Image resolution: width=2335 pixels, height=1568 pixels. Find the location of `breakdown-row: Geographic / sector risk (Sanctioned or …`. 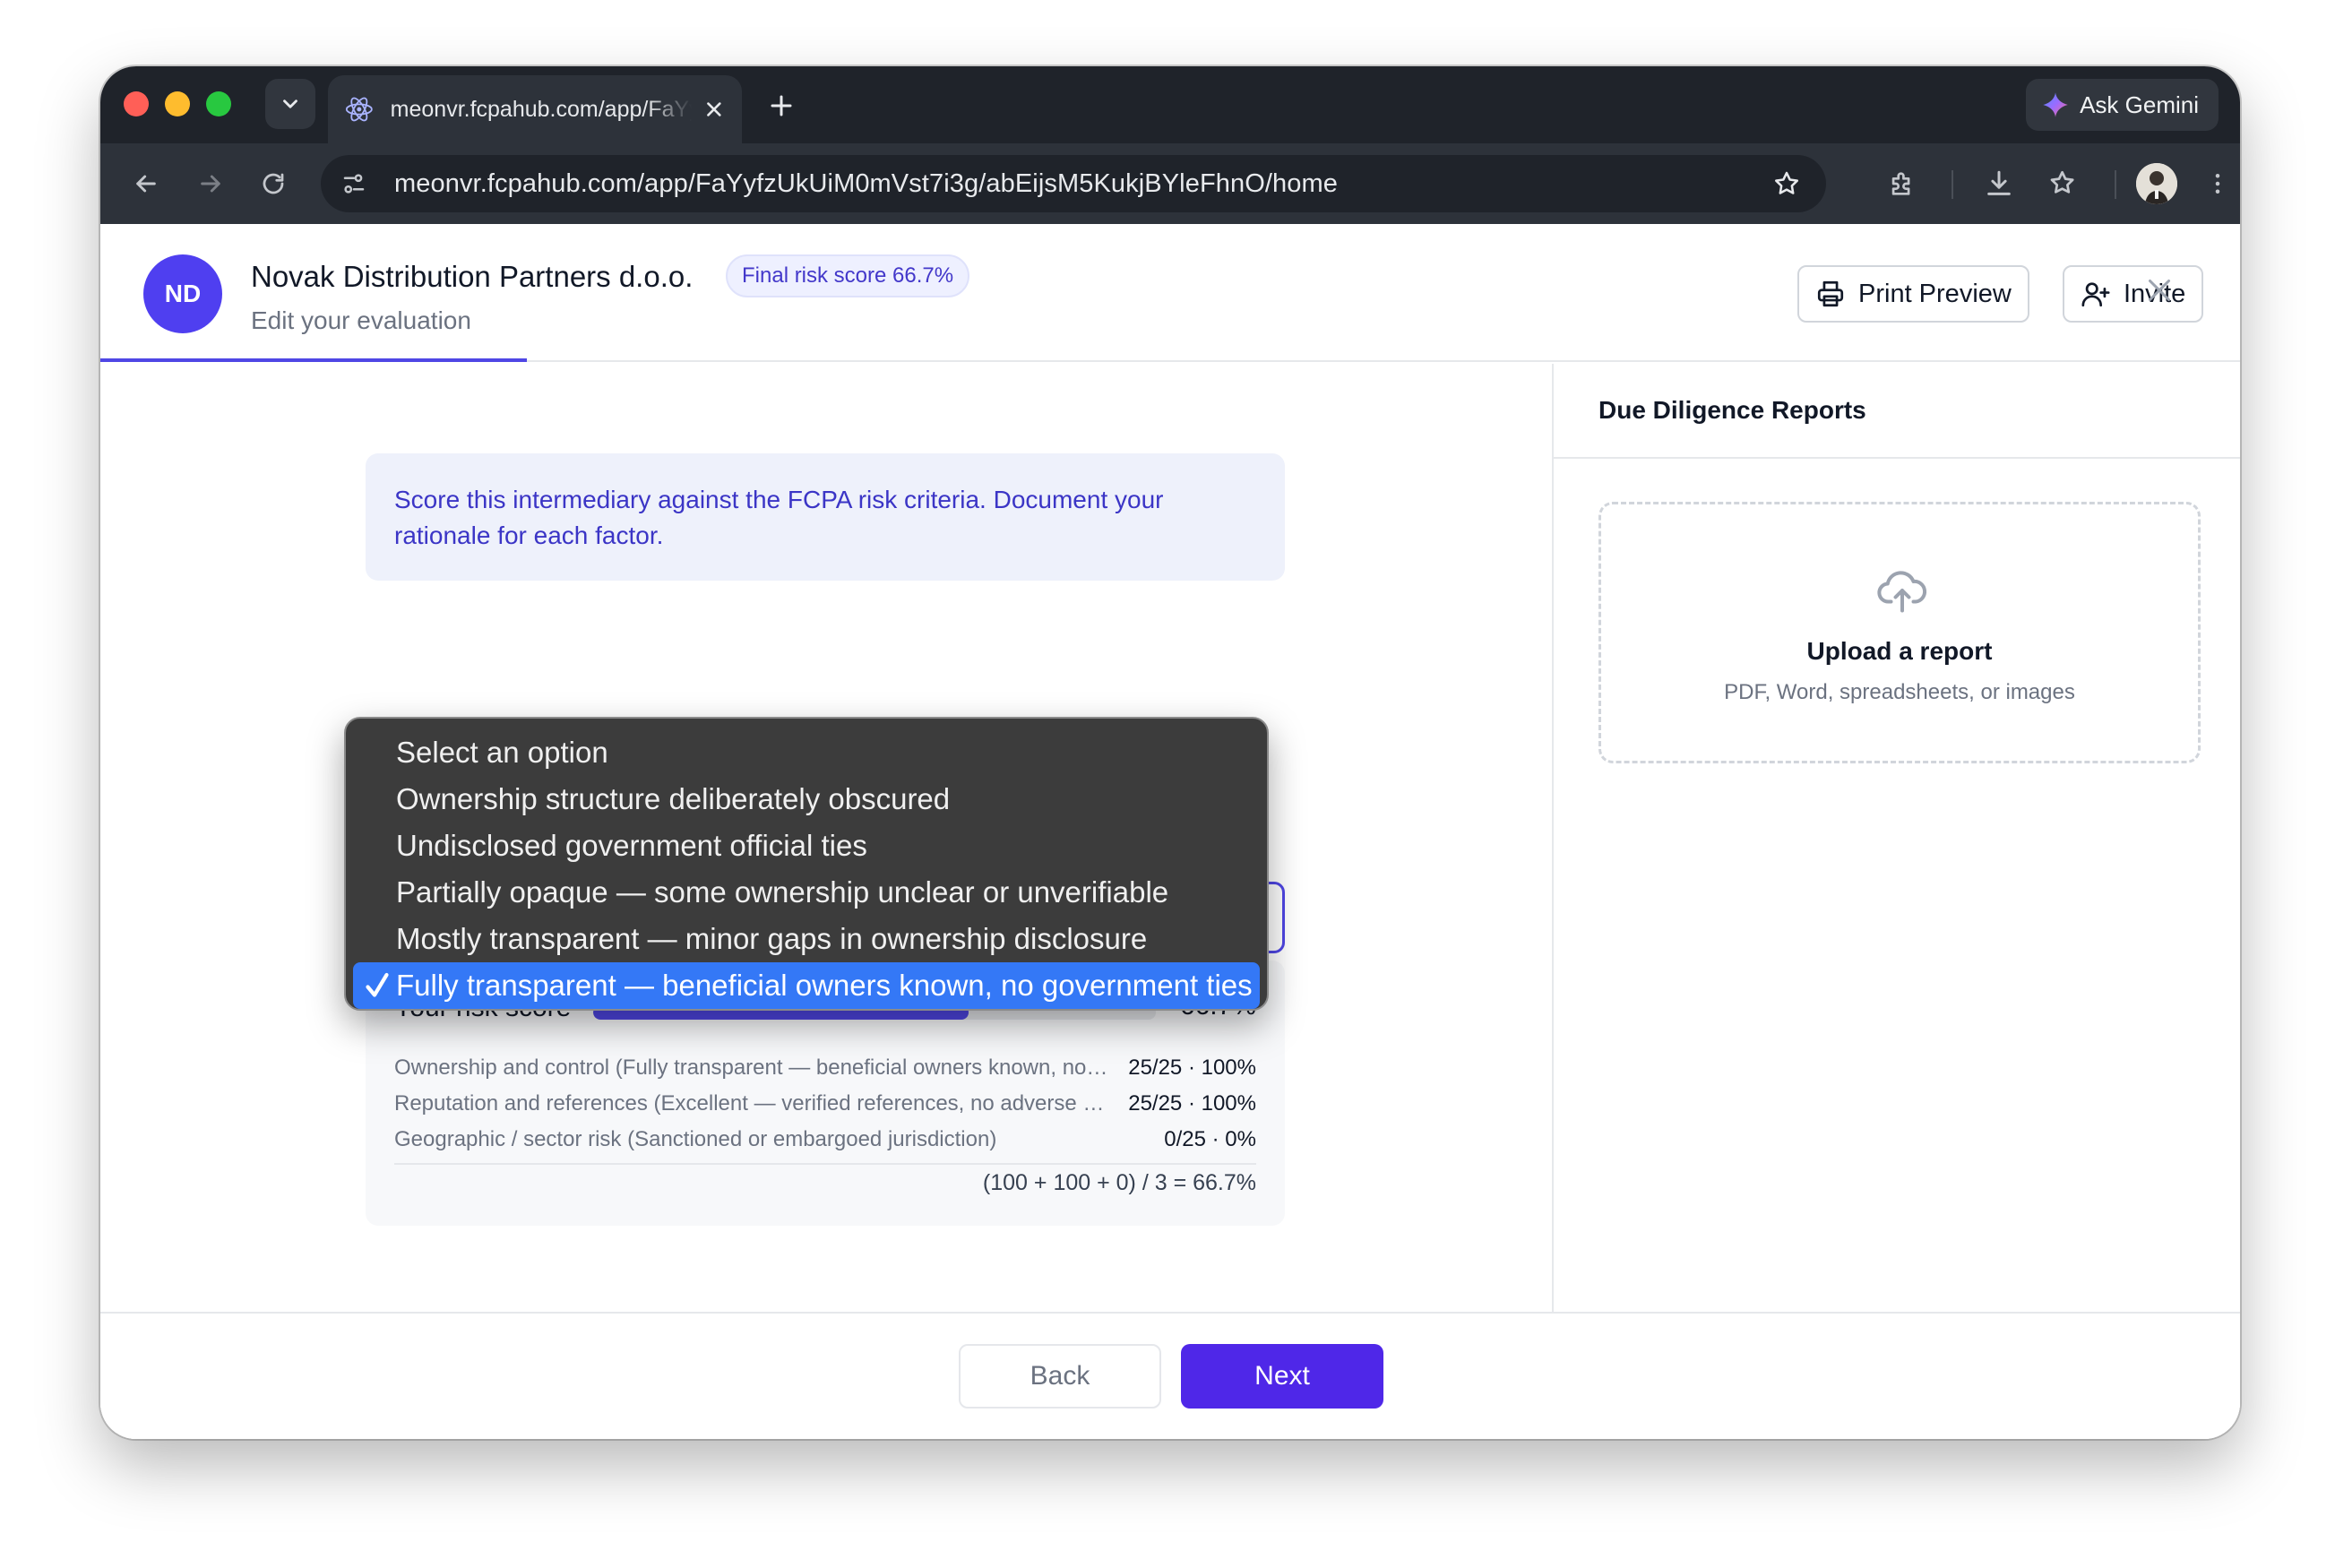

breakdown-row: Geographic / sector risk (Sanctioned or … is located at coordinates (825, 1140).